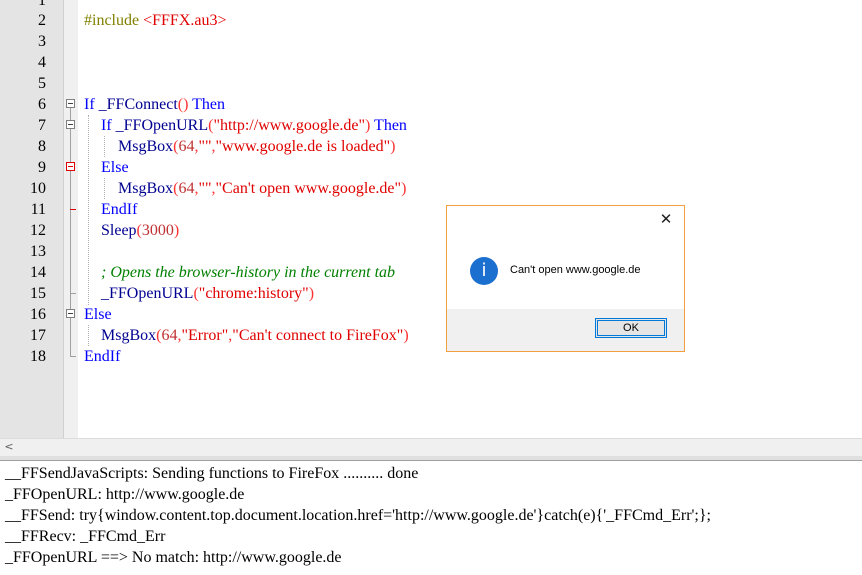 This screenshot has width=862, height=575. What do you see at coordinates (38, 272) in the screenshot?
I see `line-number: 14` at bounding box center [38, 272].